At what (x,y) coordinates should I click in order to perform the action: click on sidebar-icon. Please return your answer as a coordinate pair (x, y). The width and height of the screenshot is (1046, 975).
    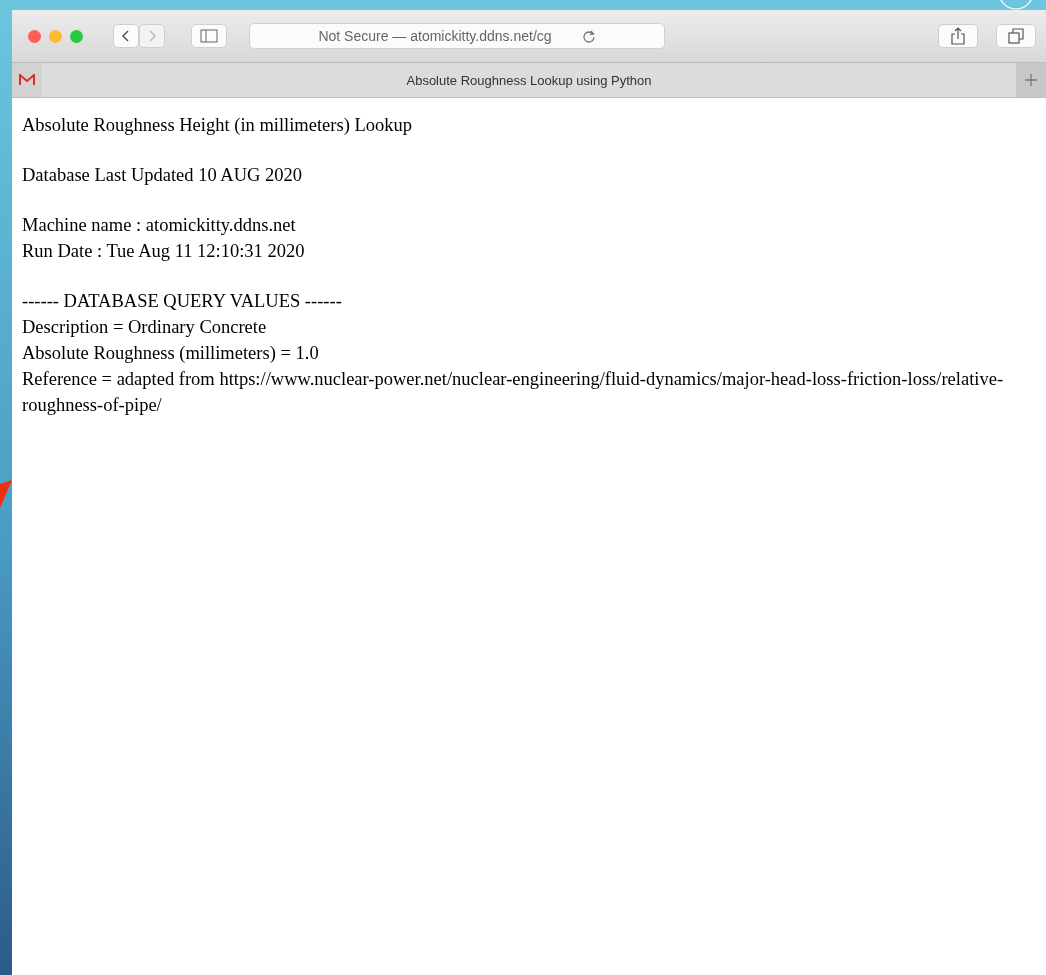
    Looking at the image, I should click on (209, 36).